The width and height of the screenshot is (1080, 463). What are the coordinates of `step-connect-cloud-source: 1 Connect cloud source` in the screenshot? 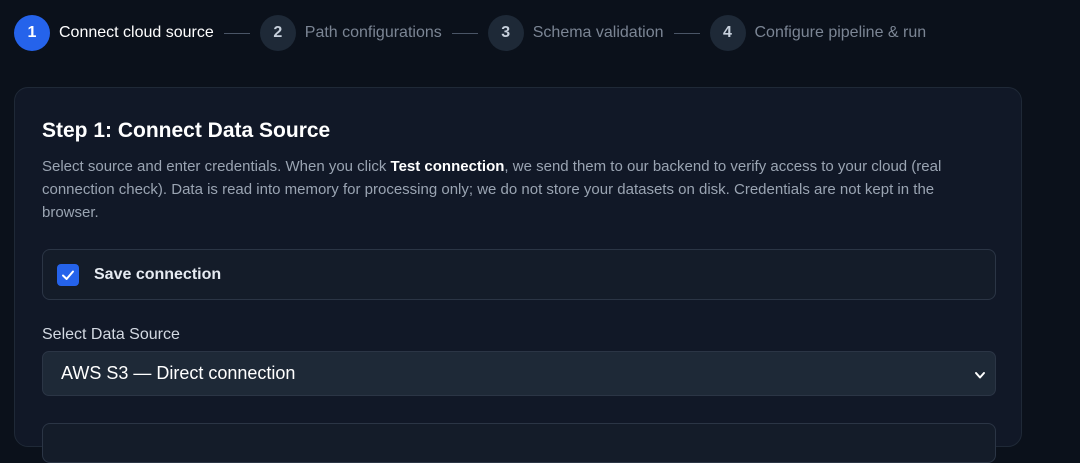 It's located at (114, 33).